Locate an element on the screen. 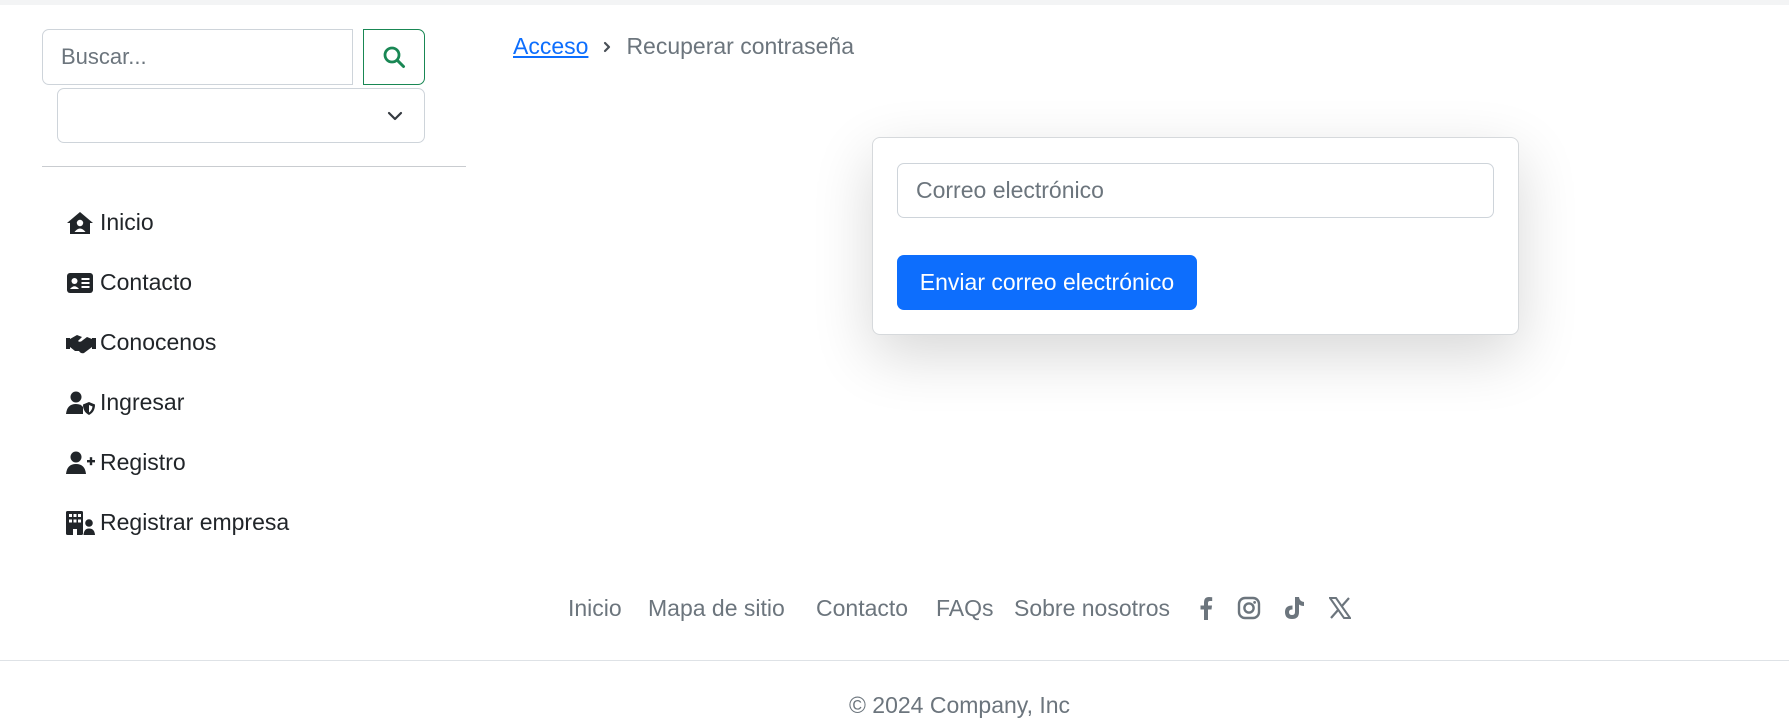  user-shield-icon is located at coordinates (81, 403).